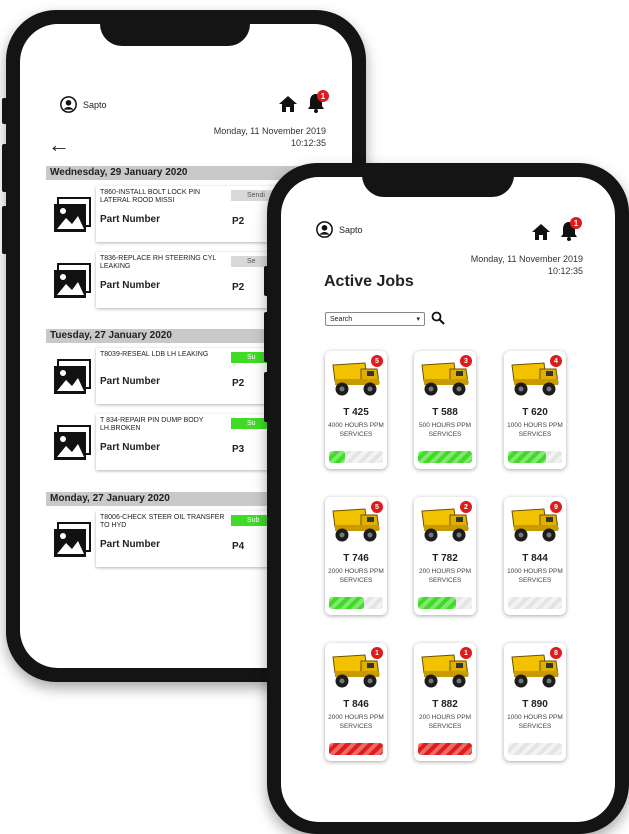  I want to click on search-placeholder: Search, so click(341, 319).